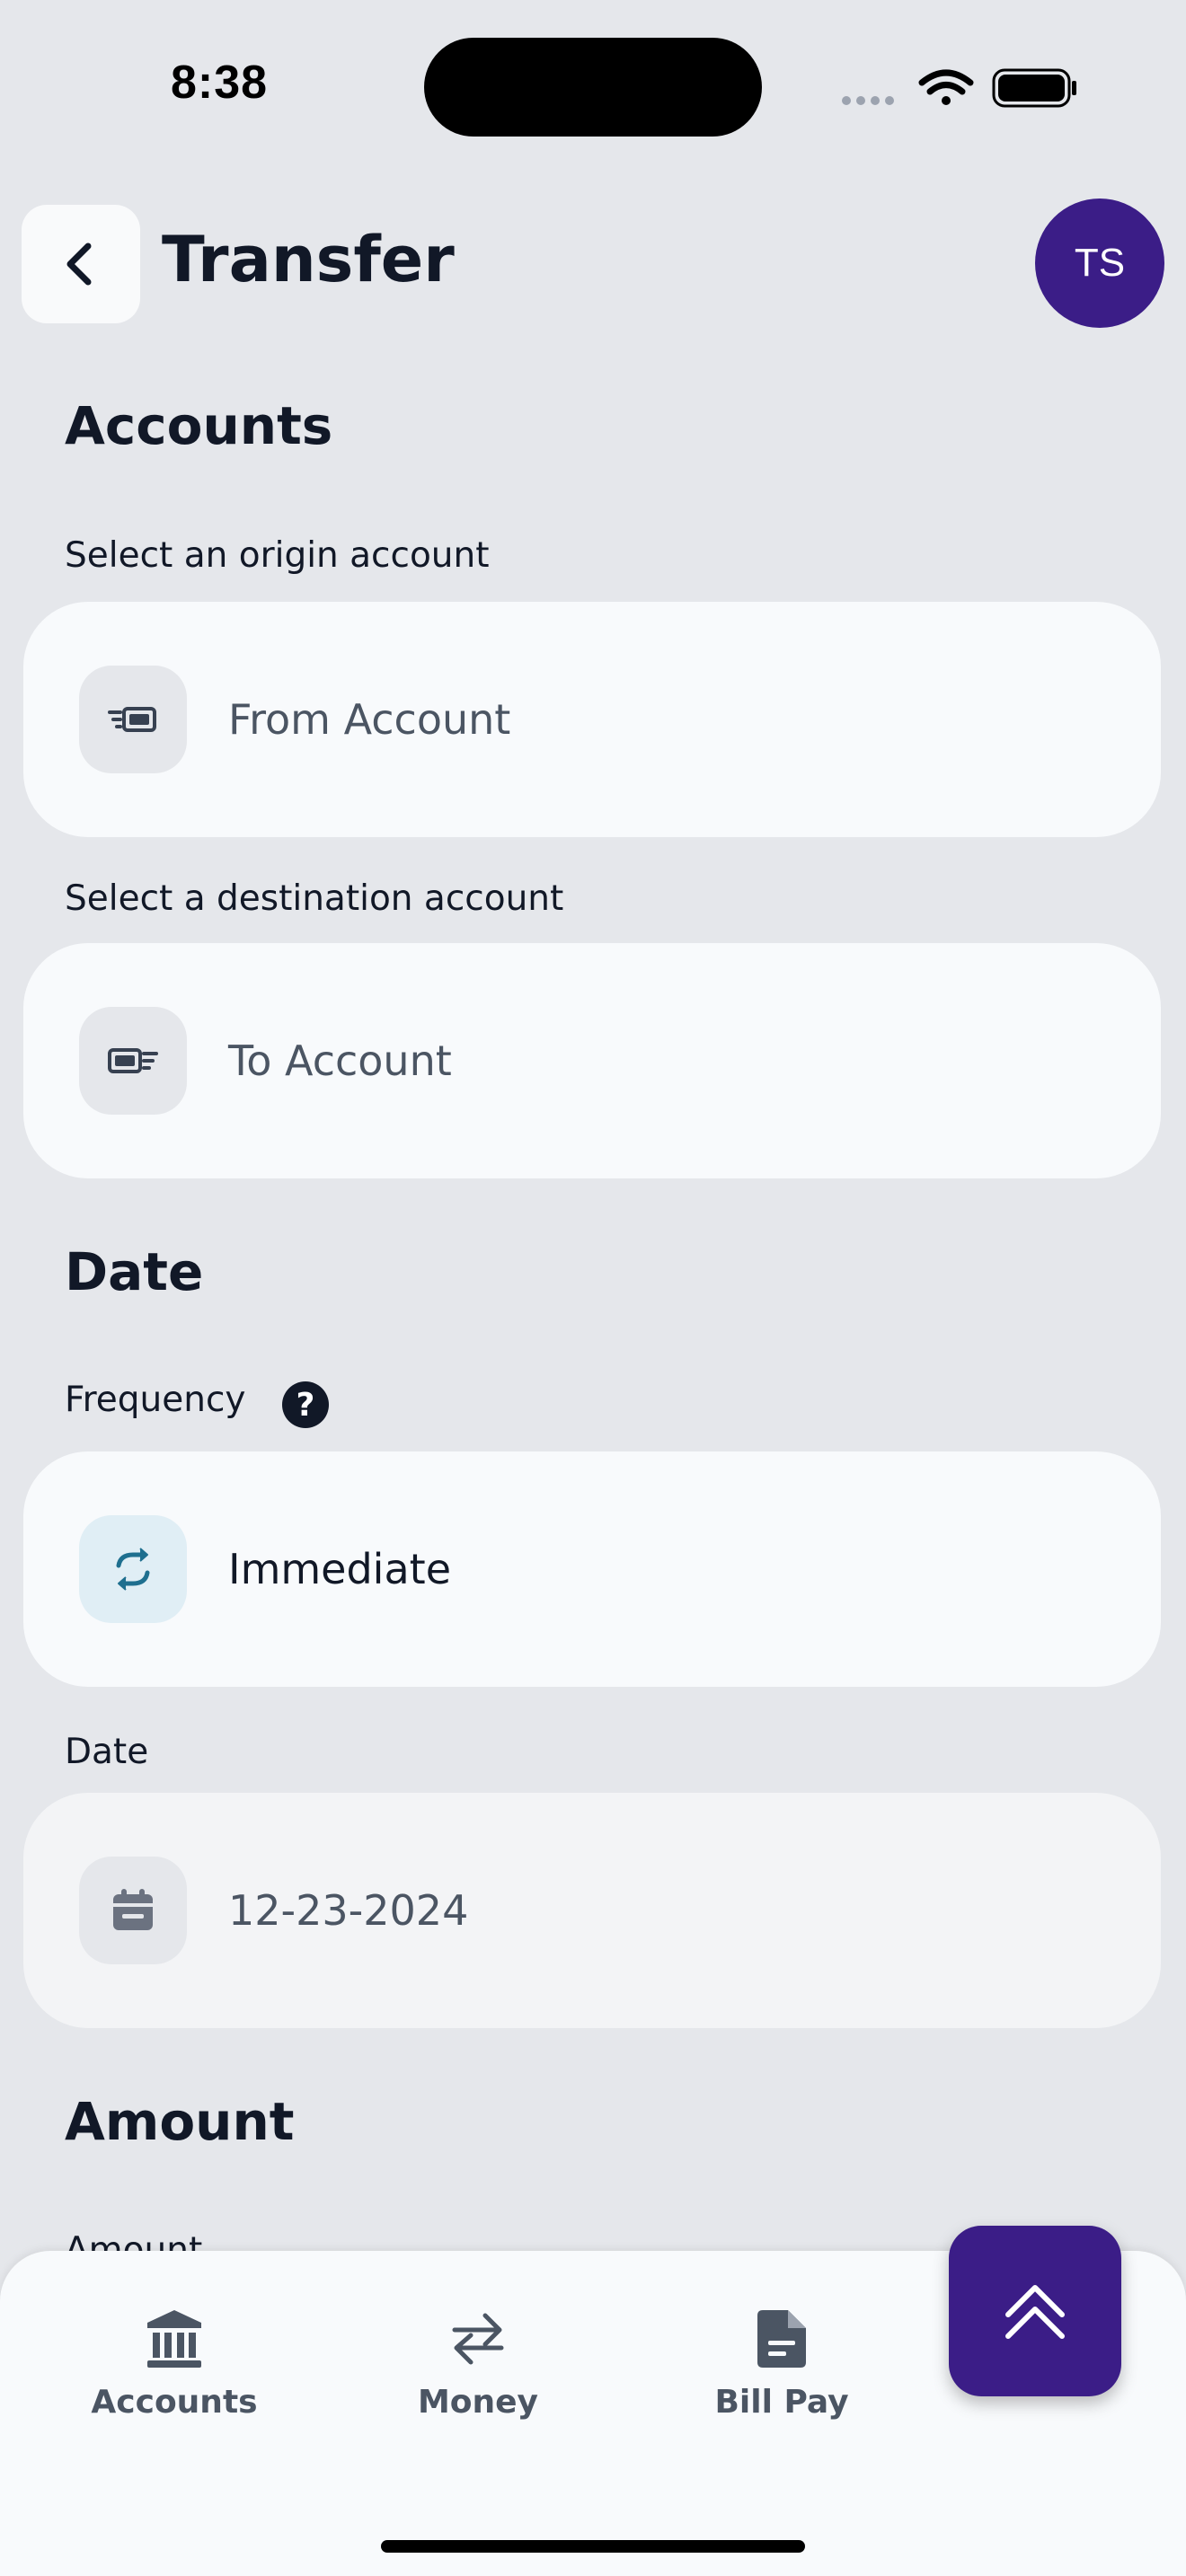 This screenshot has width=1186, height=2576. I want to click on help-icon: ?, so click(305, 1404).